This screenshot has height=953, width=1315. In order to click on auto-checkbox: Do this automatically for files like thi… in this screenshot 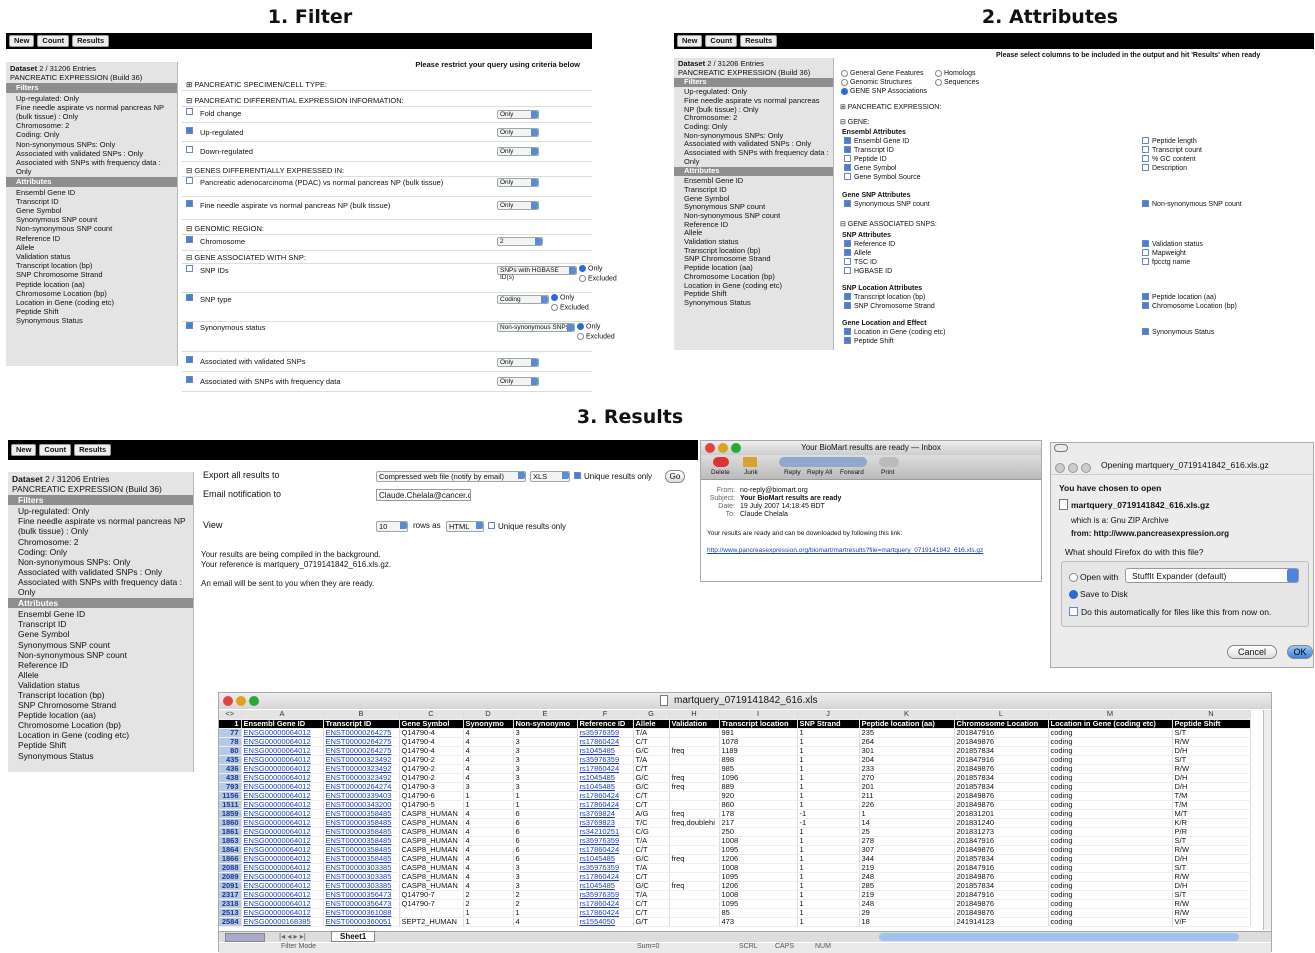, I will do `click(1170, 612)`.